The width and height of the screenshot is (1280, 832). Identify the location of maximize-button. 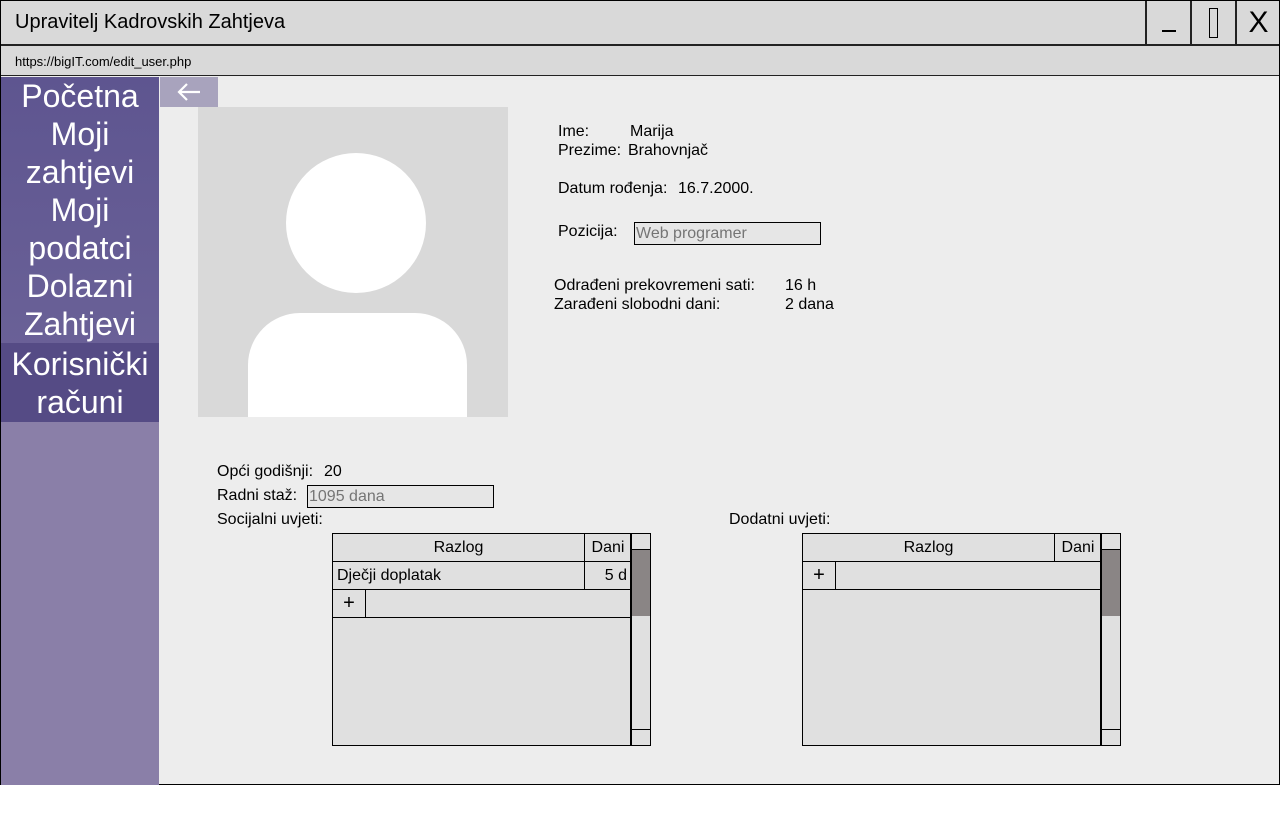
(1212, 22).